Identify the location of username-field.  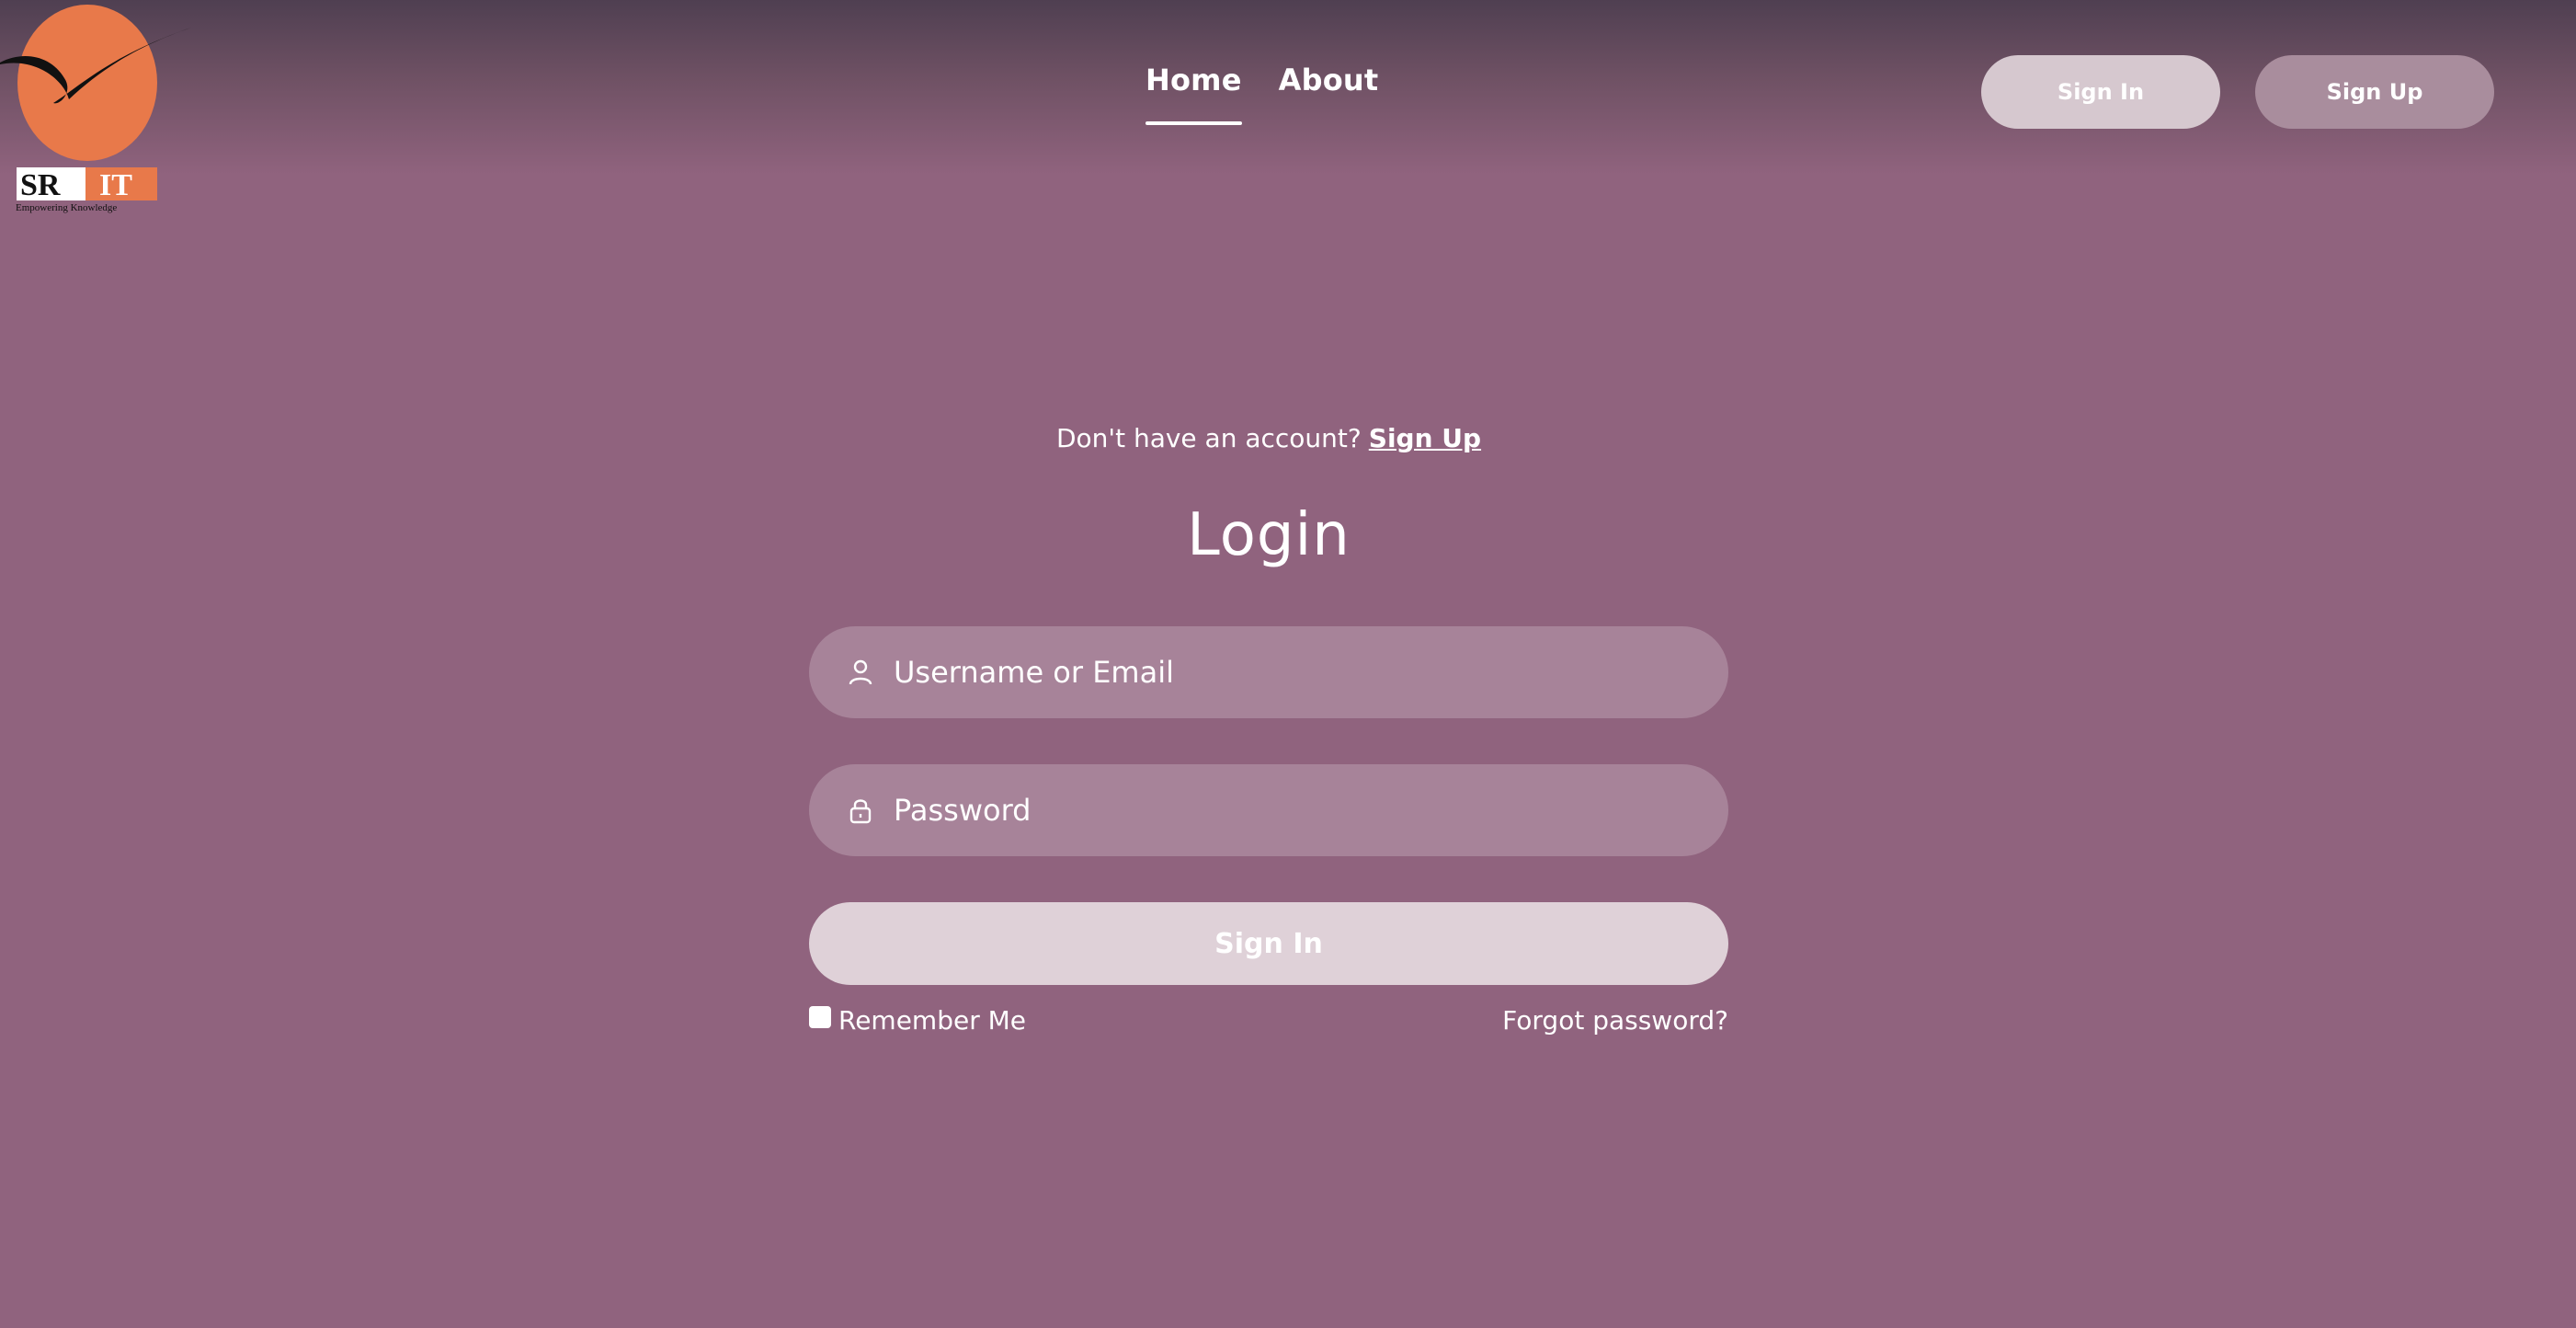
(1268, 672).